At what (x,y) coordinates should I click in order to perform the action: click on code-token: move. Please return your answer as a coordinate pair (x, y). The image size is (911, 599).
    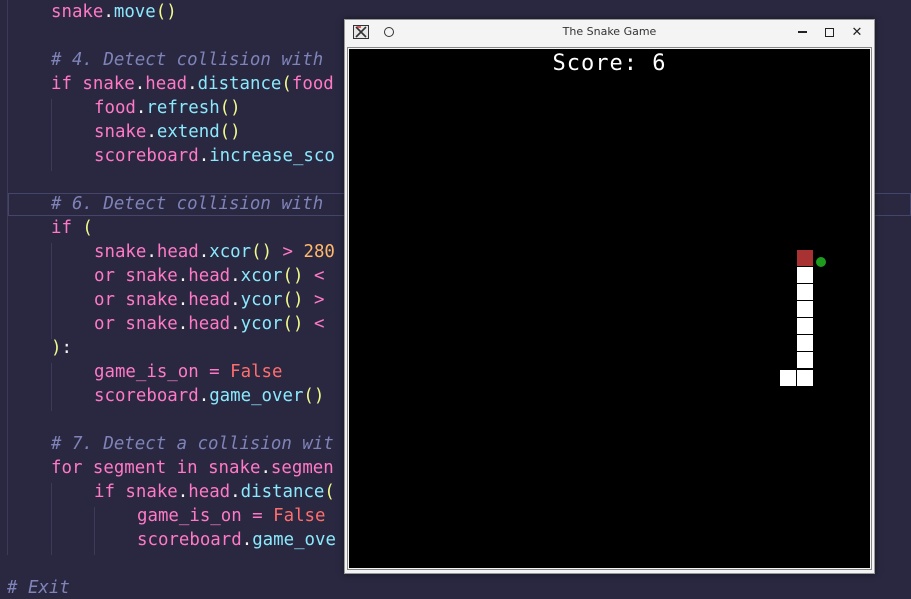
    Looking at the image, I should click on (134, 12).